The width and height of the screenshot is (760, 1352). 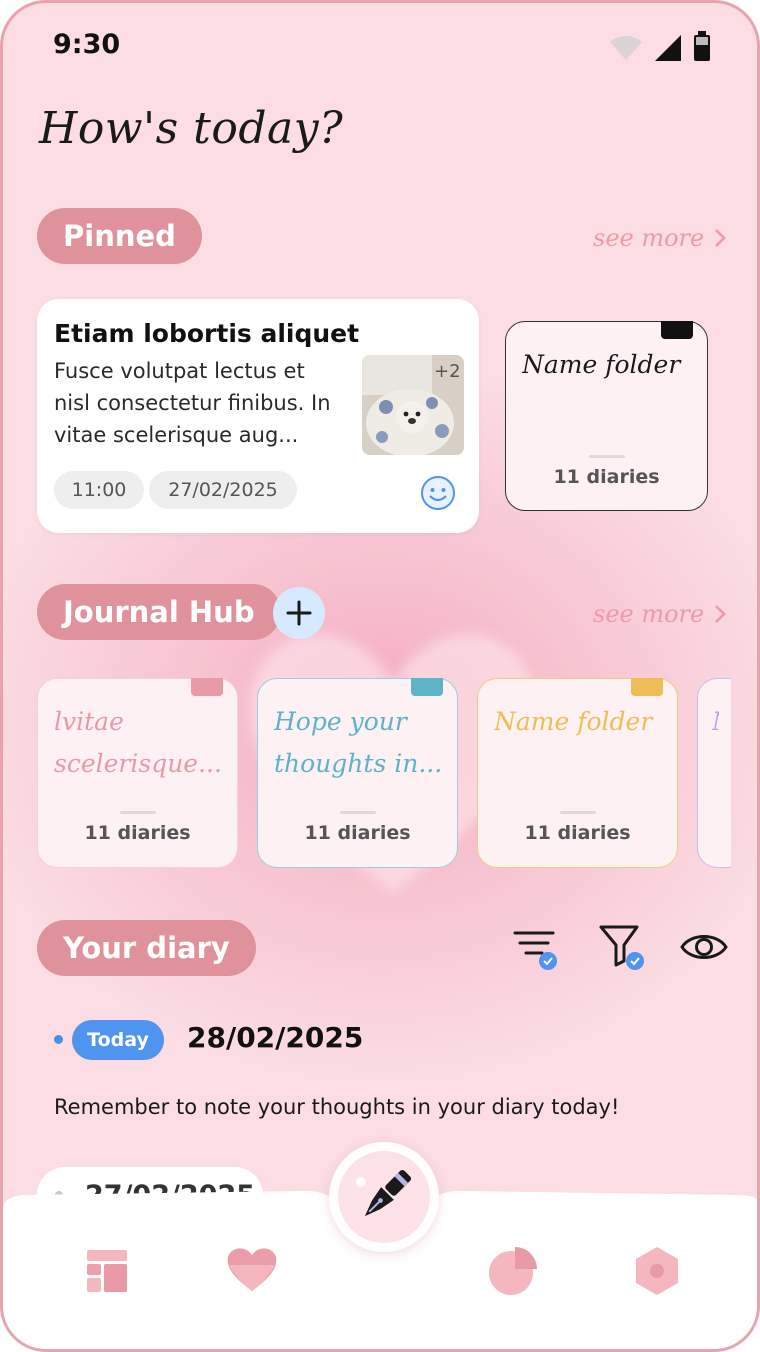 What do you see at coordinates (118, 1040) in the screenshot?
I see `today-badge: Today` at bounding box center [118, 1040].